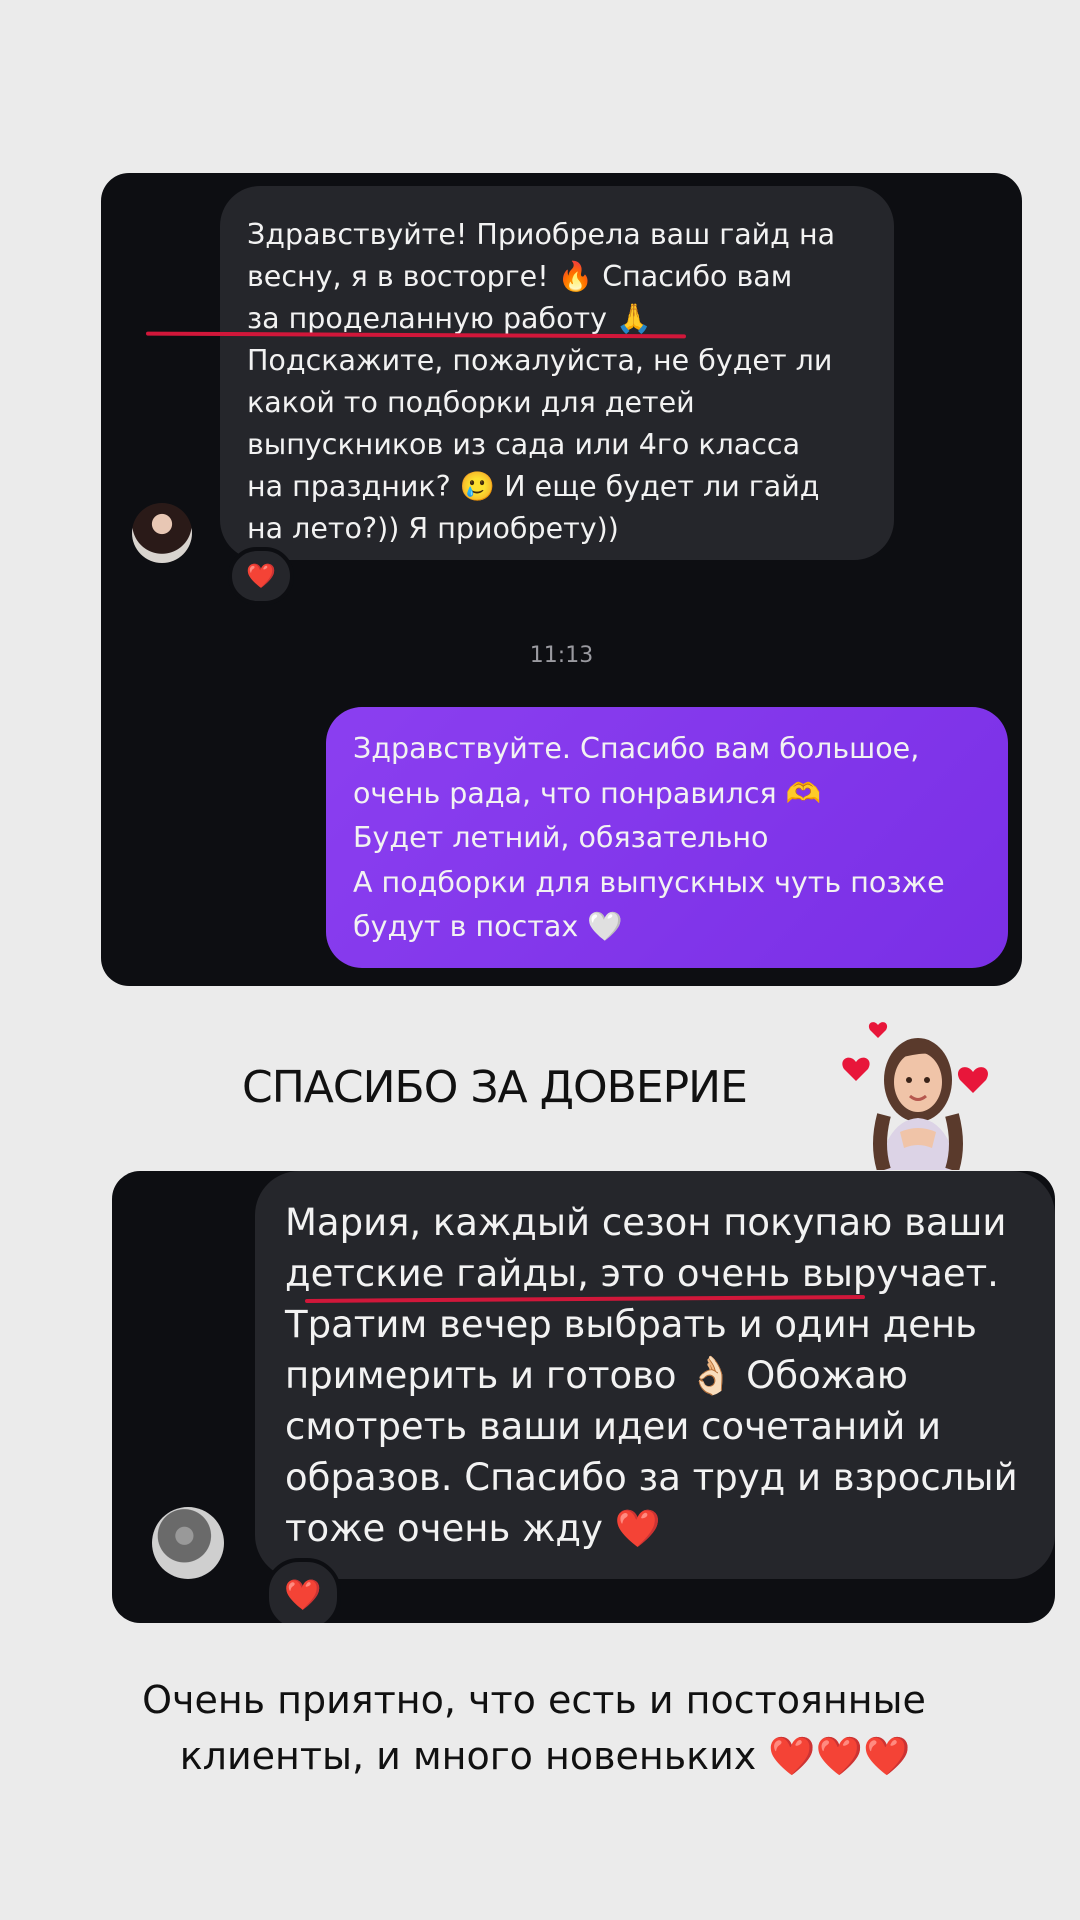 The width and height of the screenshot is (1080, 1920). I want to click on message-timestamp: 11:13, so click(561, 655).